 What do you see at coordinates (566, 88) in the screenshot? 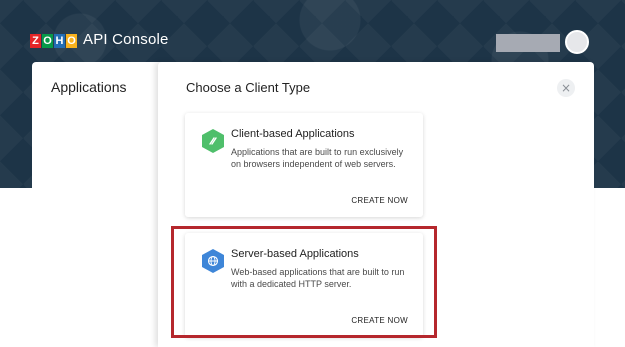
I see `close-button: ×` at bounding box center [566, 88].